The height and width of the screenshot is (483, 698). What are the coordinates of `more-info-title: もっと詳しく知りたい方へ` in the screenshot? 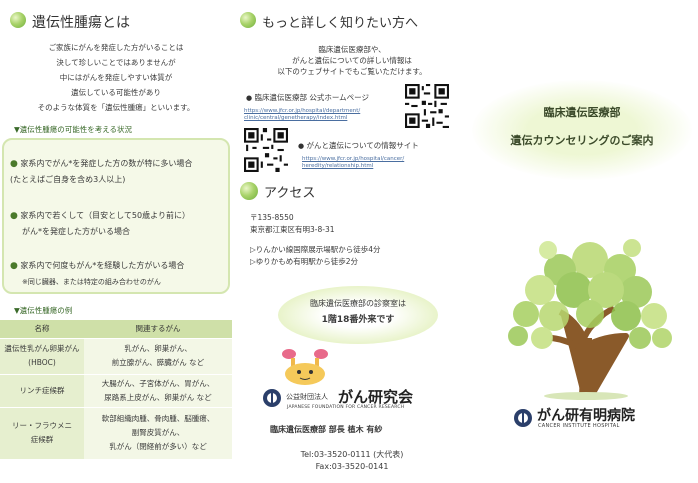 It's located at (340, 23).